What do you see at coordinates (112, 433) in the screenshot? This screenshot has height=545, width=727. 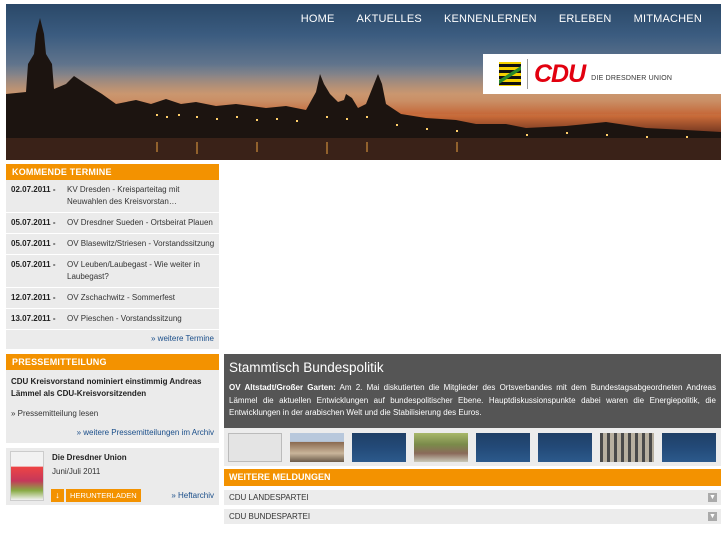 I see `more-press-link: » weitere Pressemitteilungen im Archiv` at bounding box center [112, 433].